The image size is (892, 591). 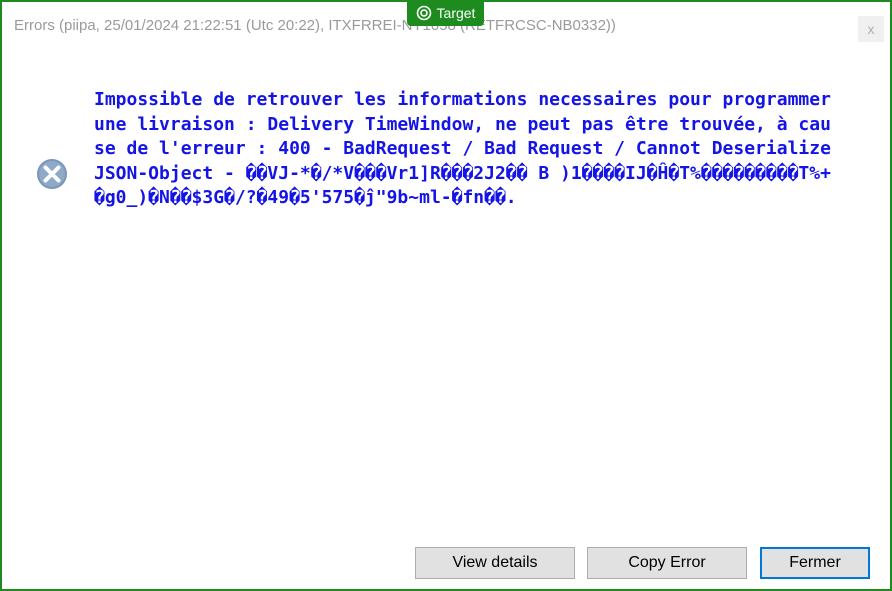 What do you see at coordinates (456, 13) in the screenshot?
I see `target-label: Target` at bounding box center [456, 13].